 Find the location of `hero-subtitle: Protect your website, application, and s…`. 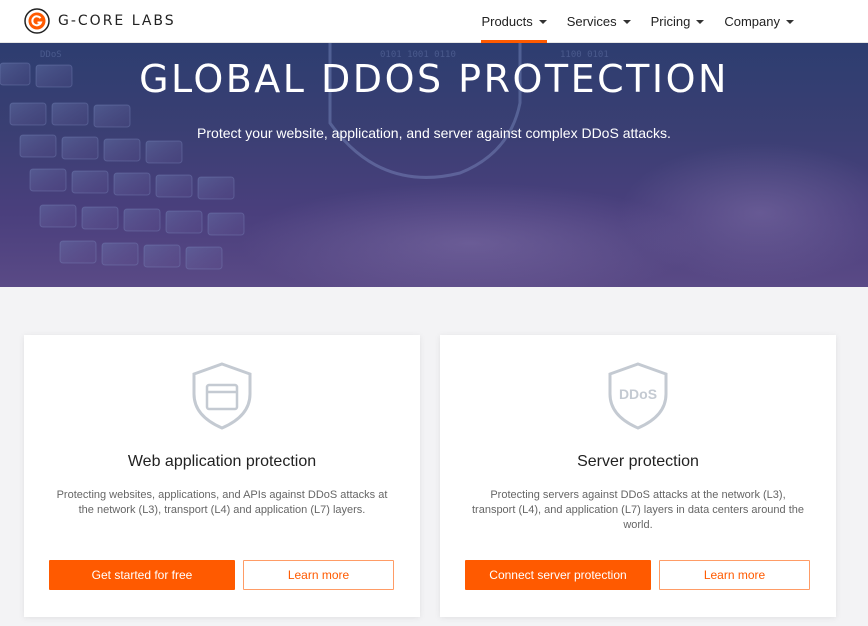

hero-subtitle: Protect your website, application, and s… is located at coordinates (434, 133).